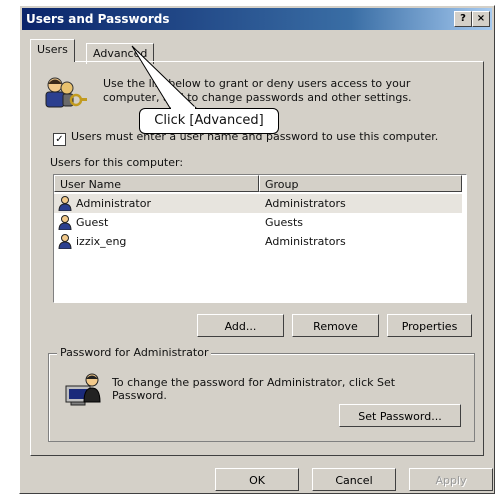 This screenshot has height=496, width=497. What do you see at coordinates (258, 203) in the screenshot?
I see `list-row-administrator: Administrator Administrators` at bounding box center [258, 203].